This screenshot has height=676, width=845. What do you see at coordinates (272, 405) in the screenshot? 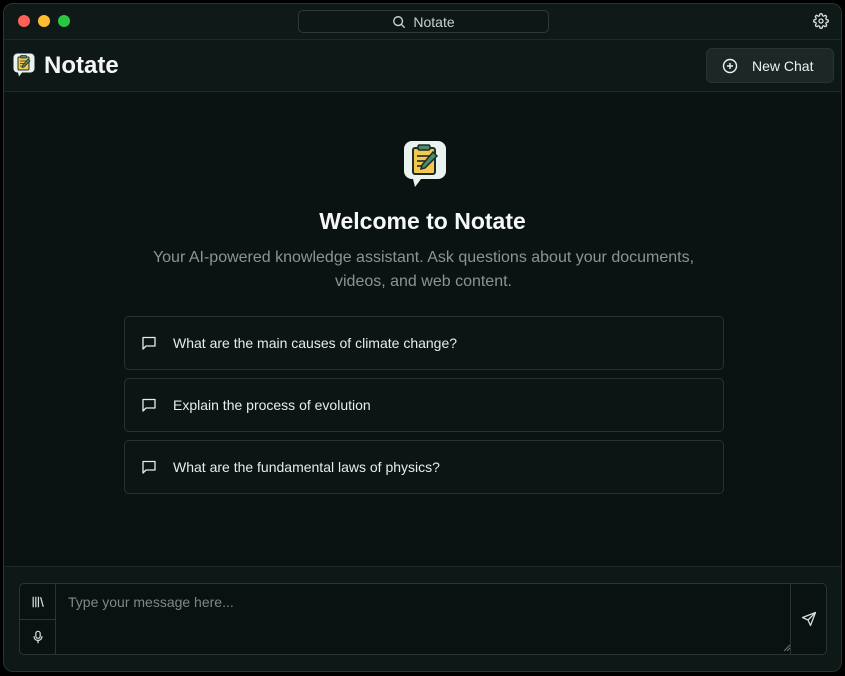
I see `suggestion-label: Explain the process of evolution` at bounding box center [272, 405].